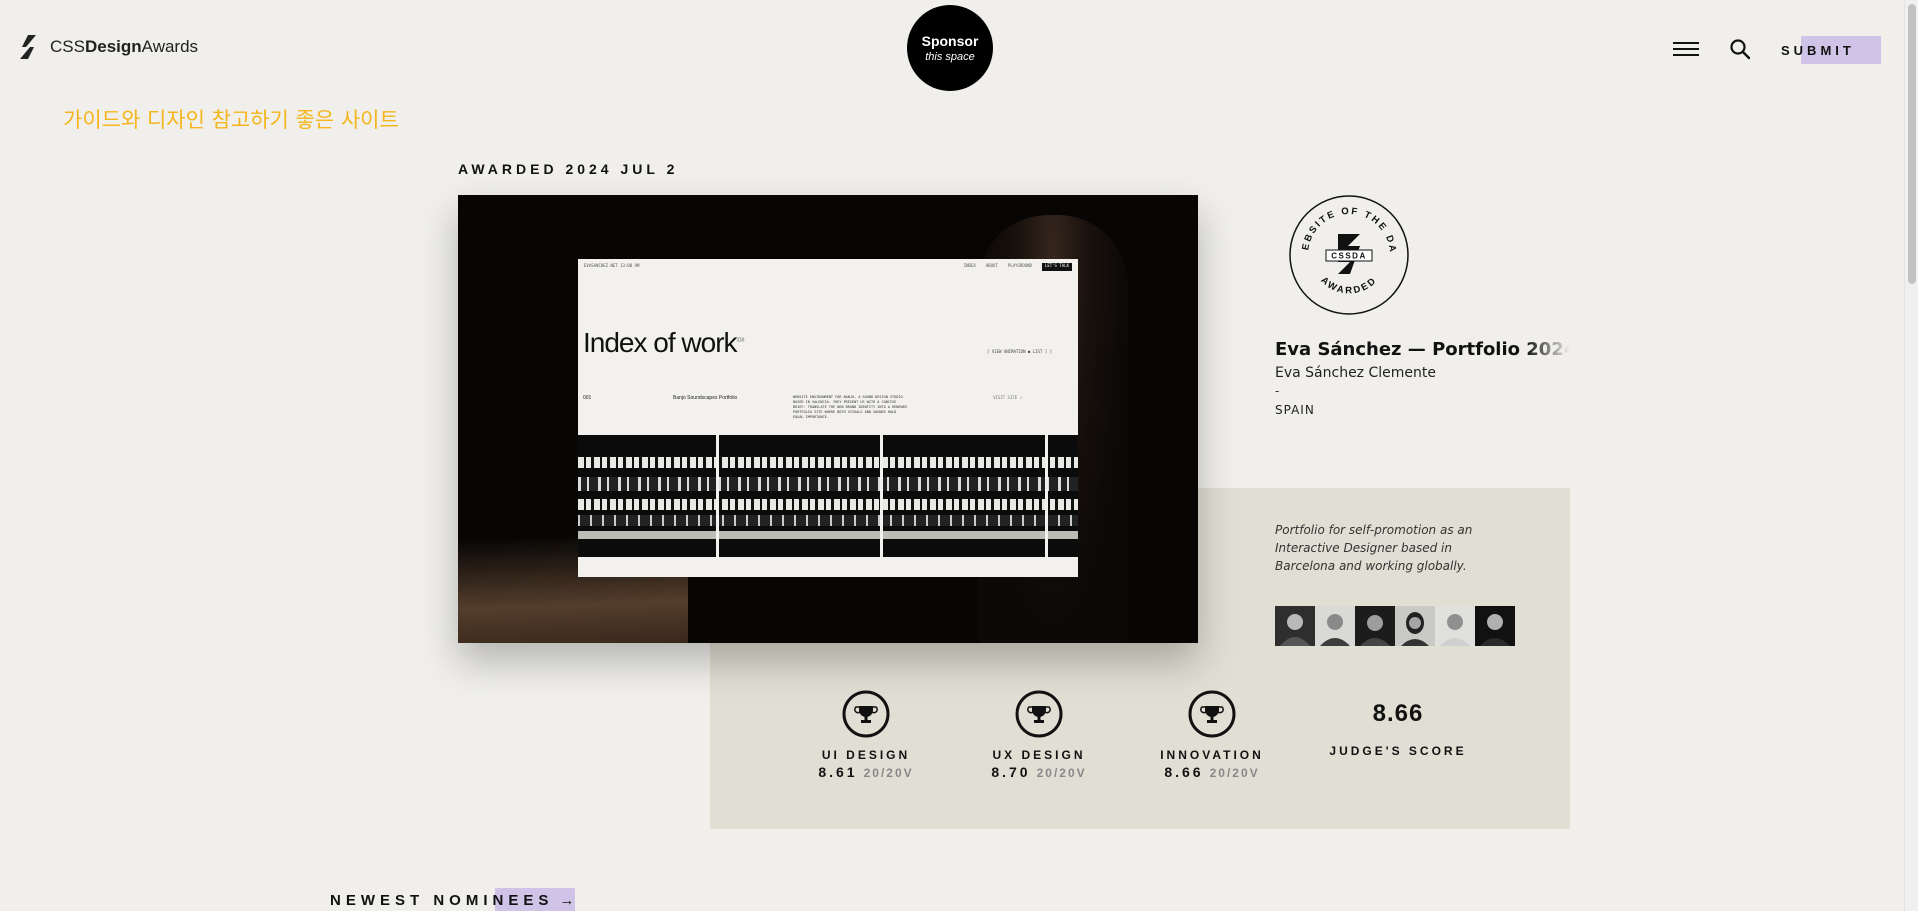 This screenshot has width=1918, height=911. What do you see at coordinates (1911, 455) in the screenshot?
I see `page-scrollbar` at bounding box center [1911, 455].